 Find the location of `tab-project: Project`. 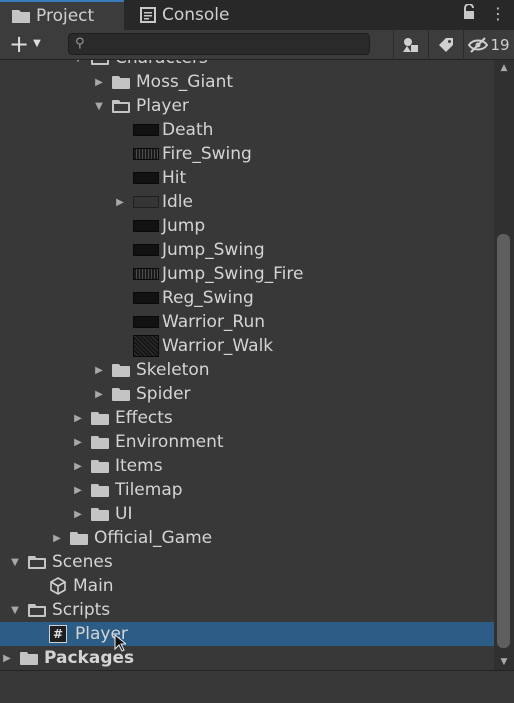

tab-project: Project is located at coordinates (62, 15).